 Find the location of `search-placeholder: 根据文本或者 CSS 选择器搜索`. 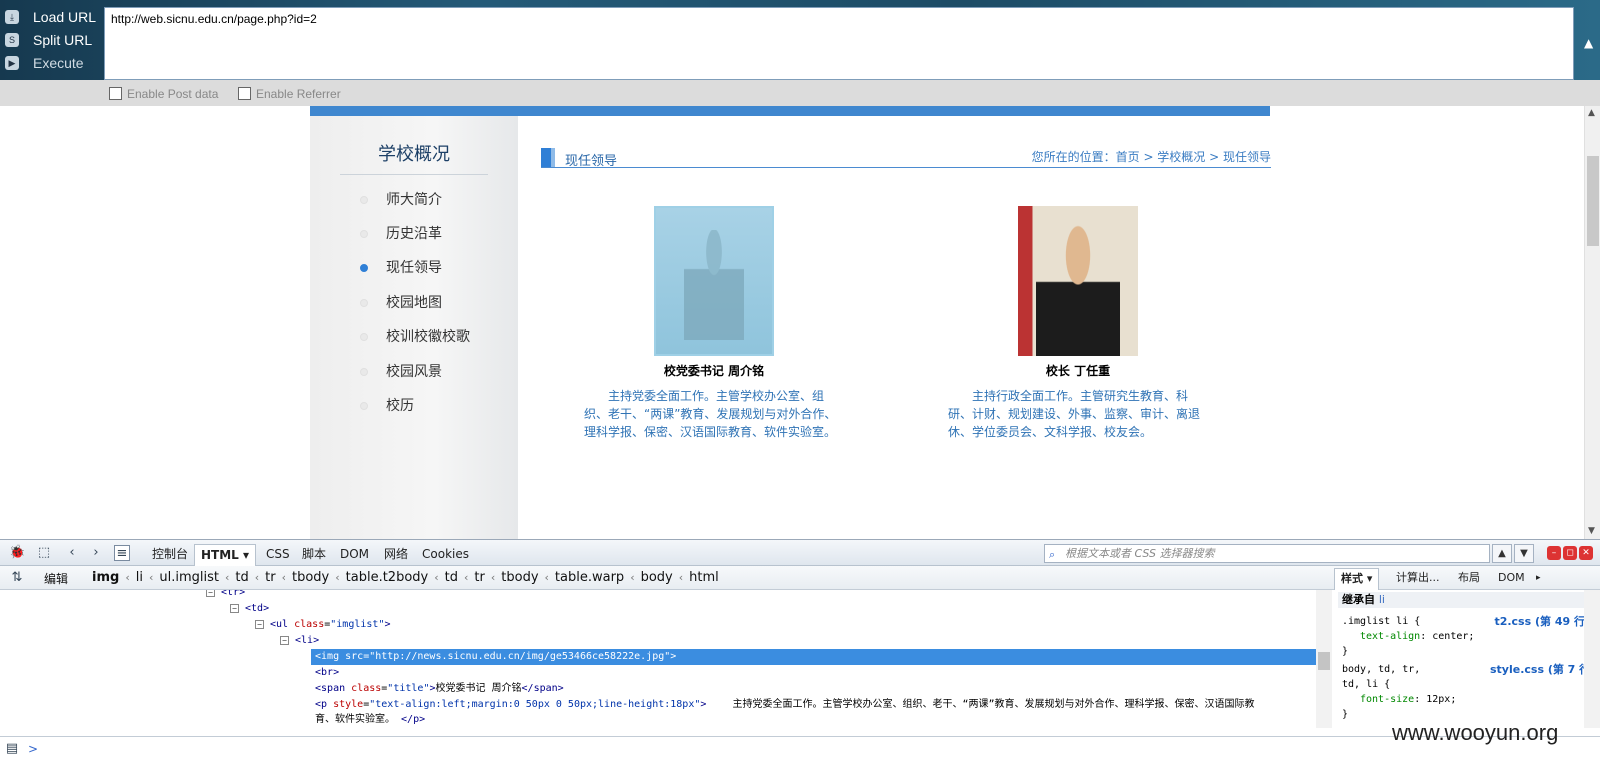

search-placeholder: 根据文本或者 CSS 选择器搜索 is located at coordinates (1140, 553).